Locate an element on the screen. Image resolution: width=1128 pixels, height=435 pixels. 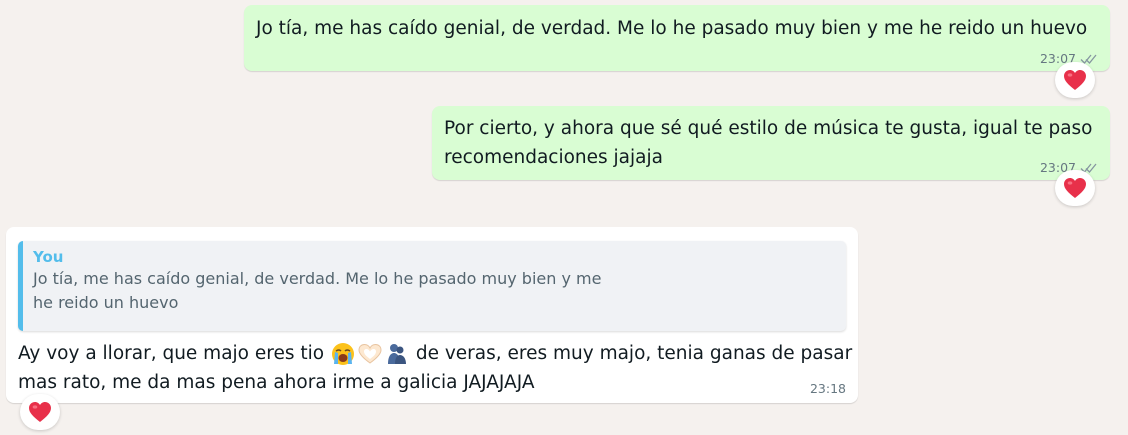
message-text-line: recomendaciones jajaja is located at coordinates (553, 157).